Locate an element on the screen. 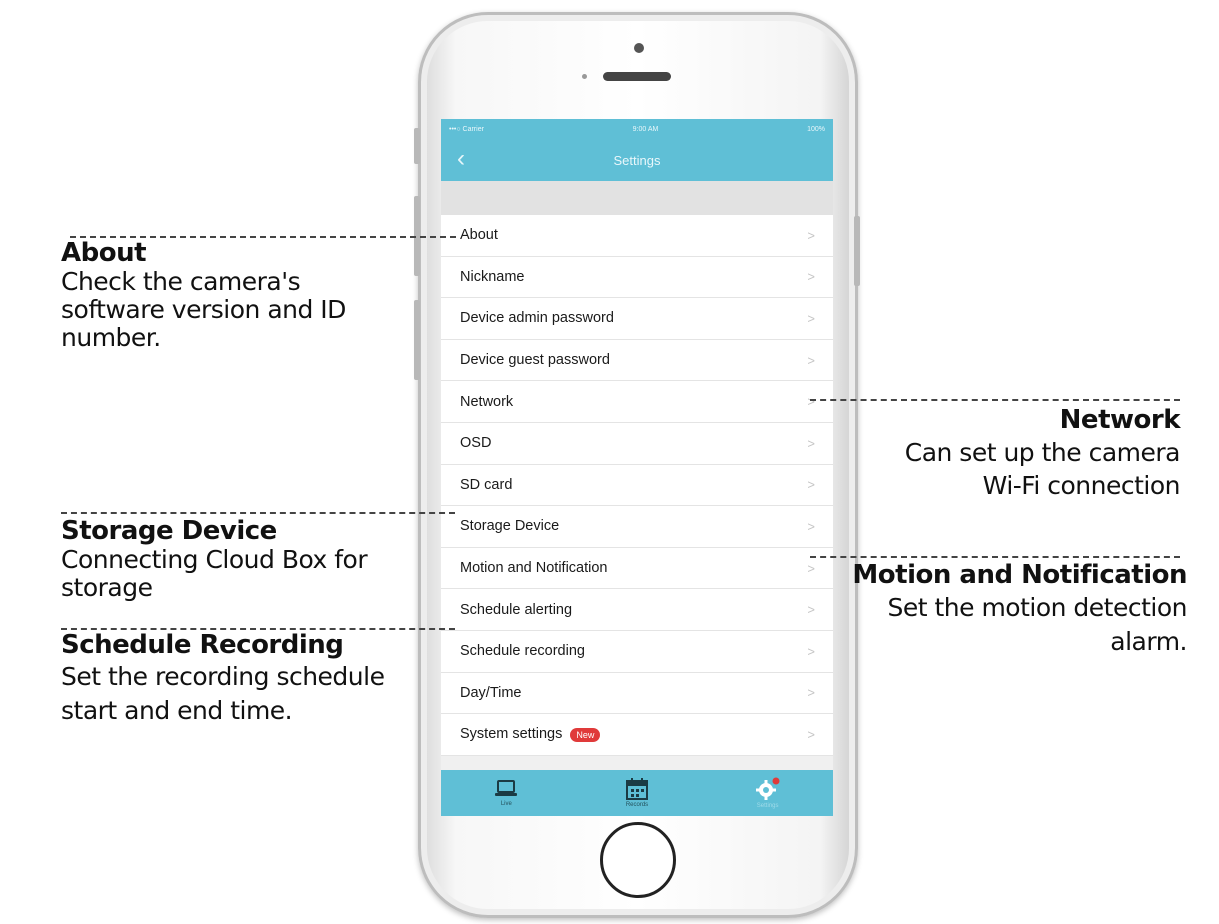  status-bar: •••○ Carrier 9:00 AM 100% is located at coordinates (637, 129).